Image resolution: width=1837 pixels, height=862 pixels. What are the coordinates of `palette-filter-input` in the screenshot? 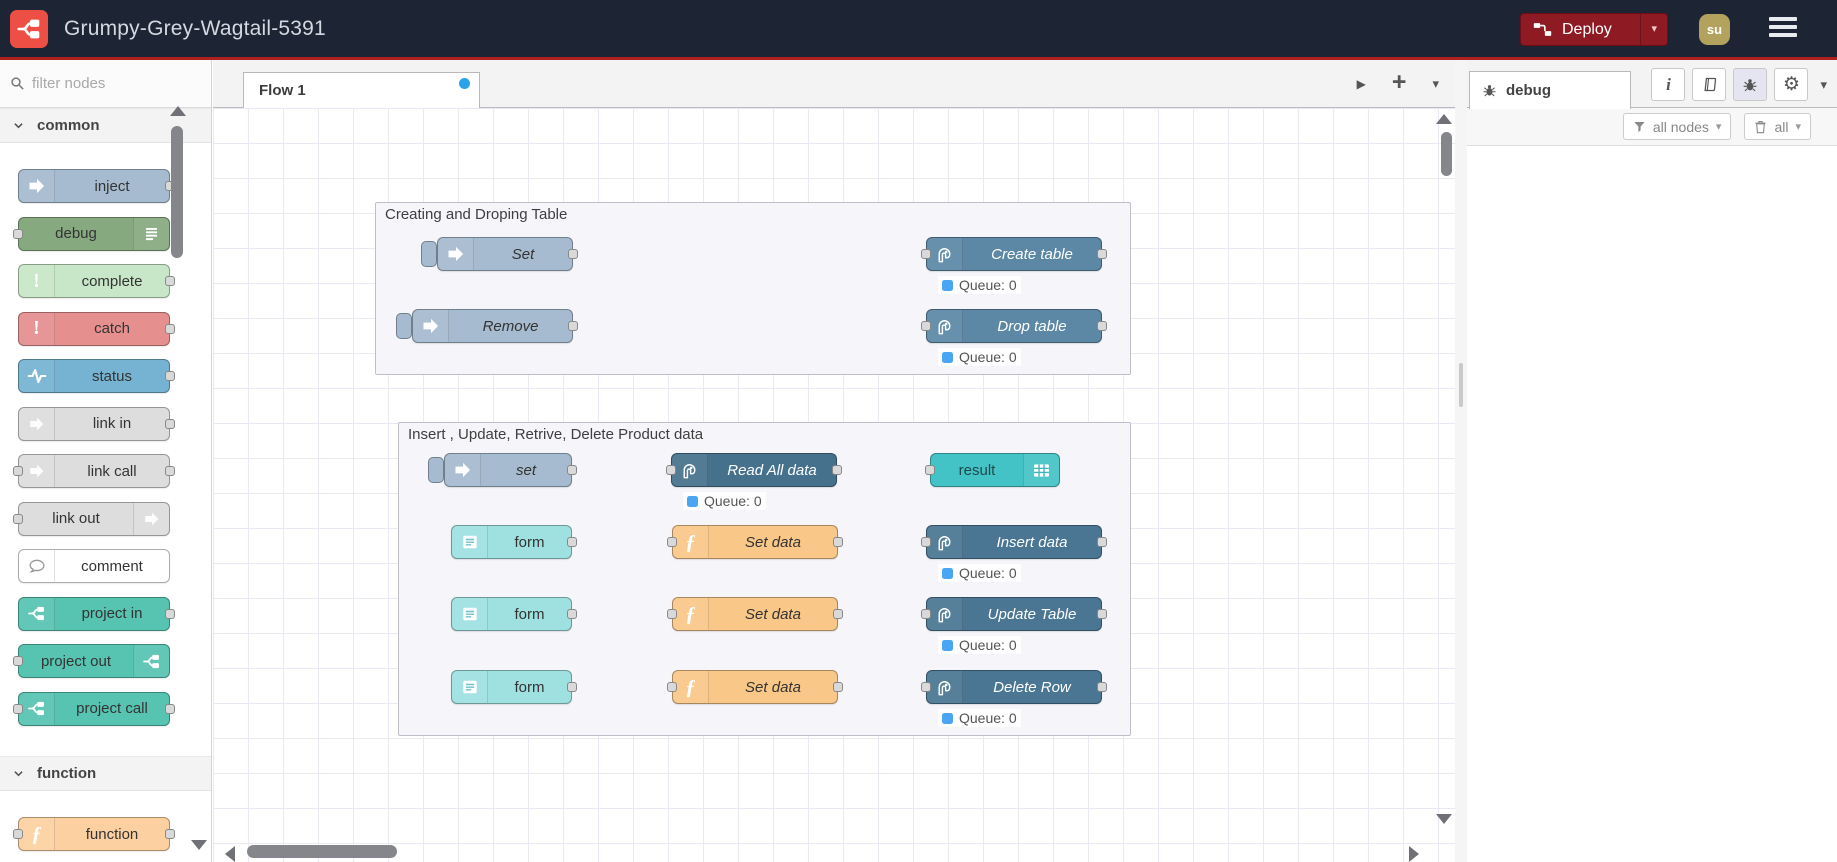 It's located at (107, 83).